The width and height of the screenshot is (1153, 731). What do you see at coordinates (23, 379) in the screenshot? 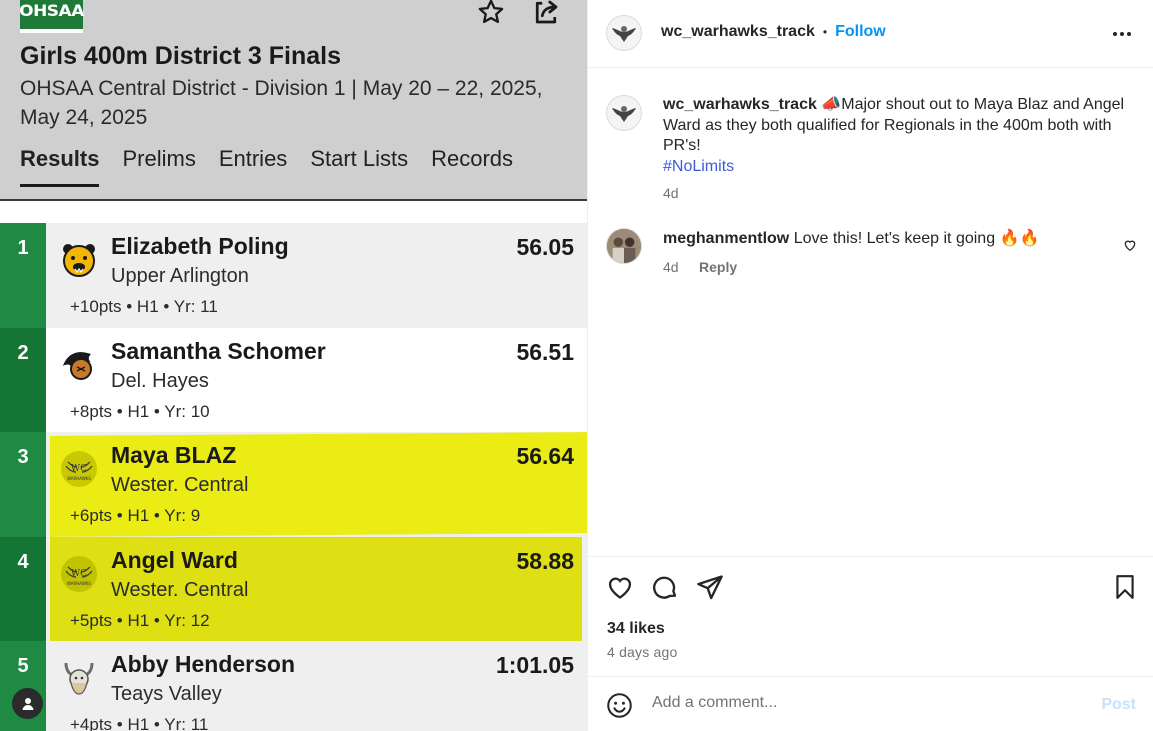
I see `rank: 2` at bounding box center [23, 379].